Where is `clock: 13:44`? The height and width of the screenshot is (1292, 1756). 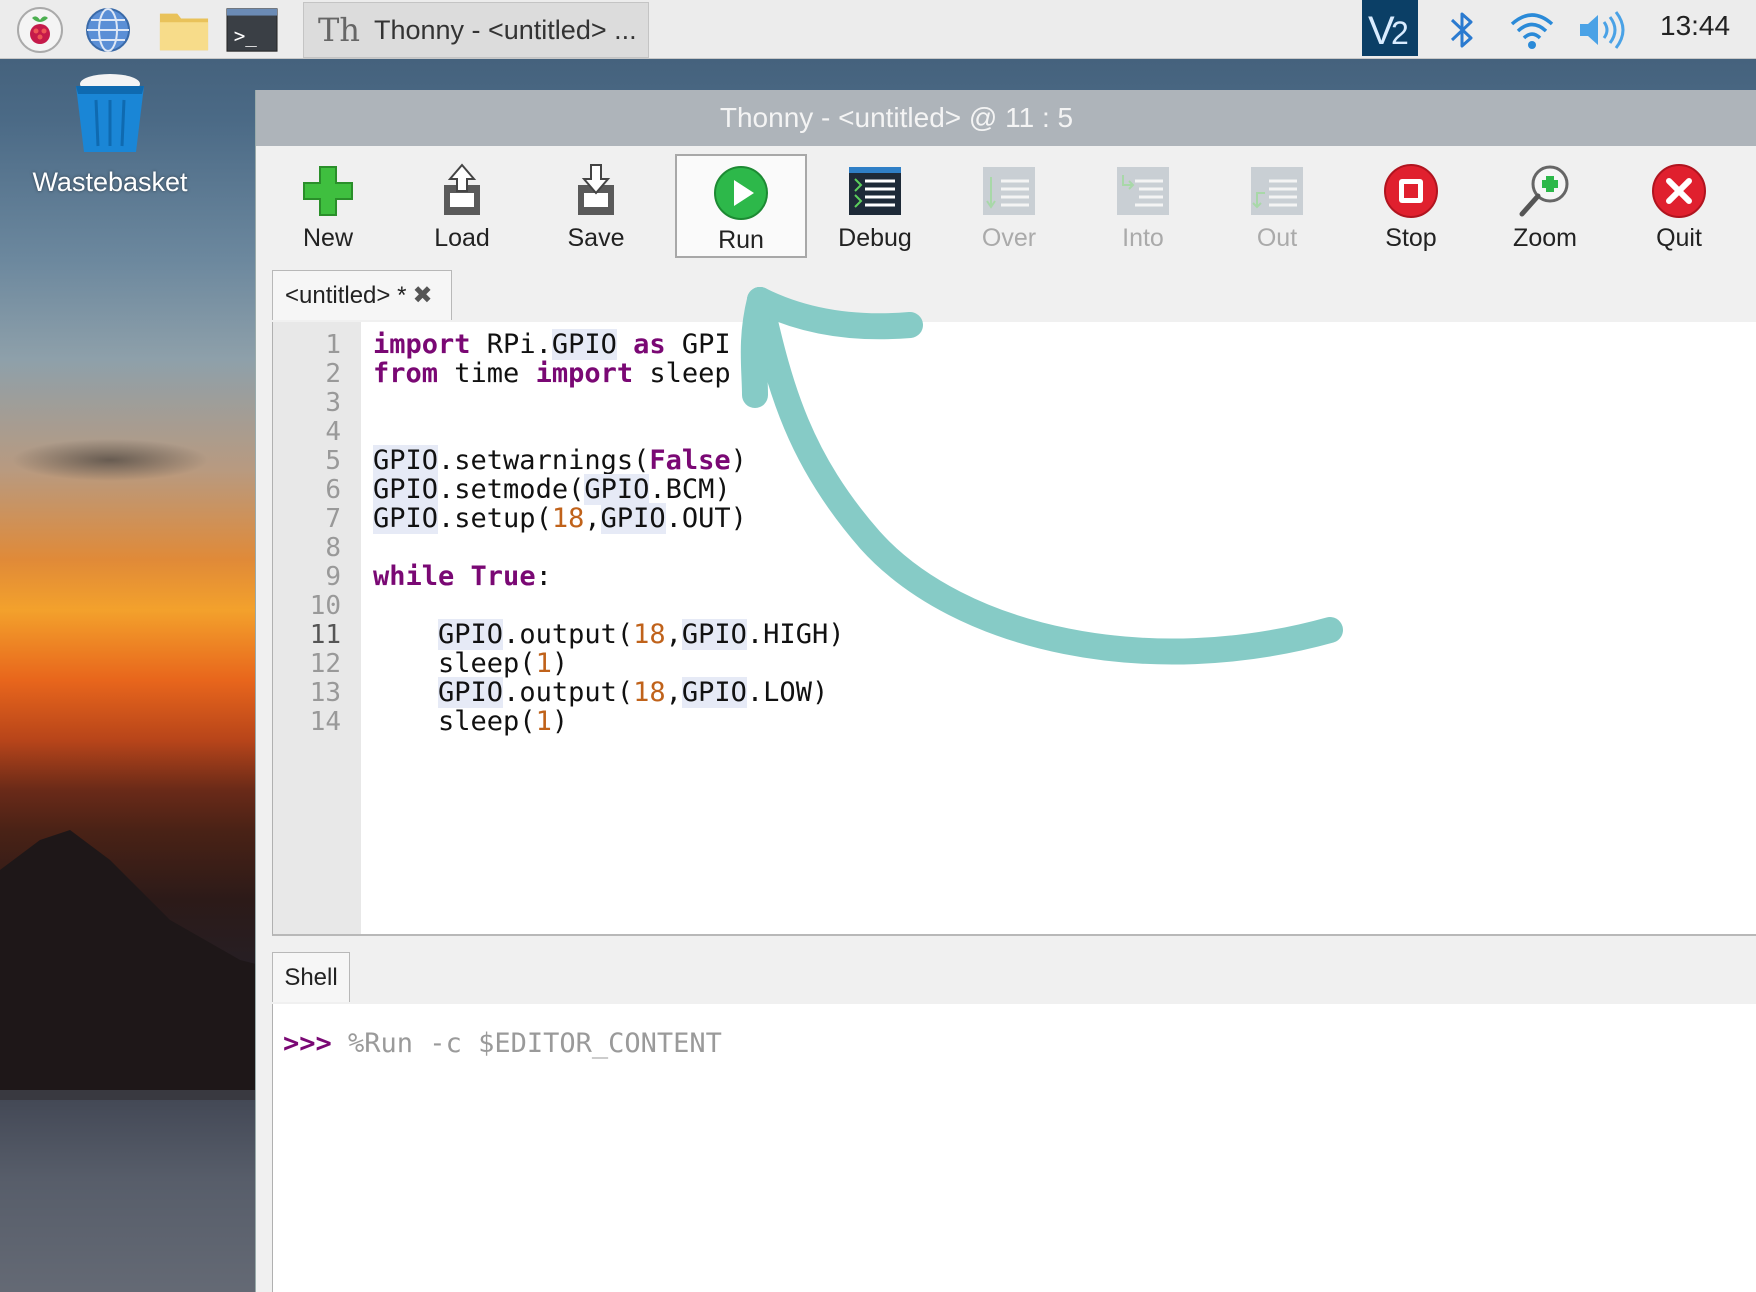 clock: 13:44 is located at coordinates (1695, 26).